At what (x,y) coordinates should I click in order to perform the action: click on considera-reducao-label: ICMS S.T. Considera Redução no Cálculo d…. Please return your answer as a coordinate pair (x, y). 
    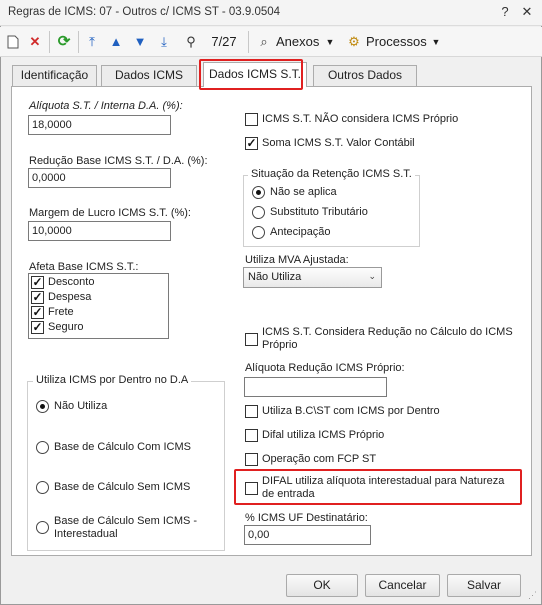
    Looking at the image, I should click on (387, 338).